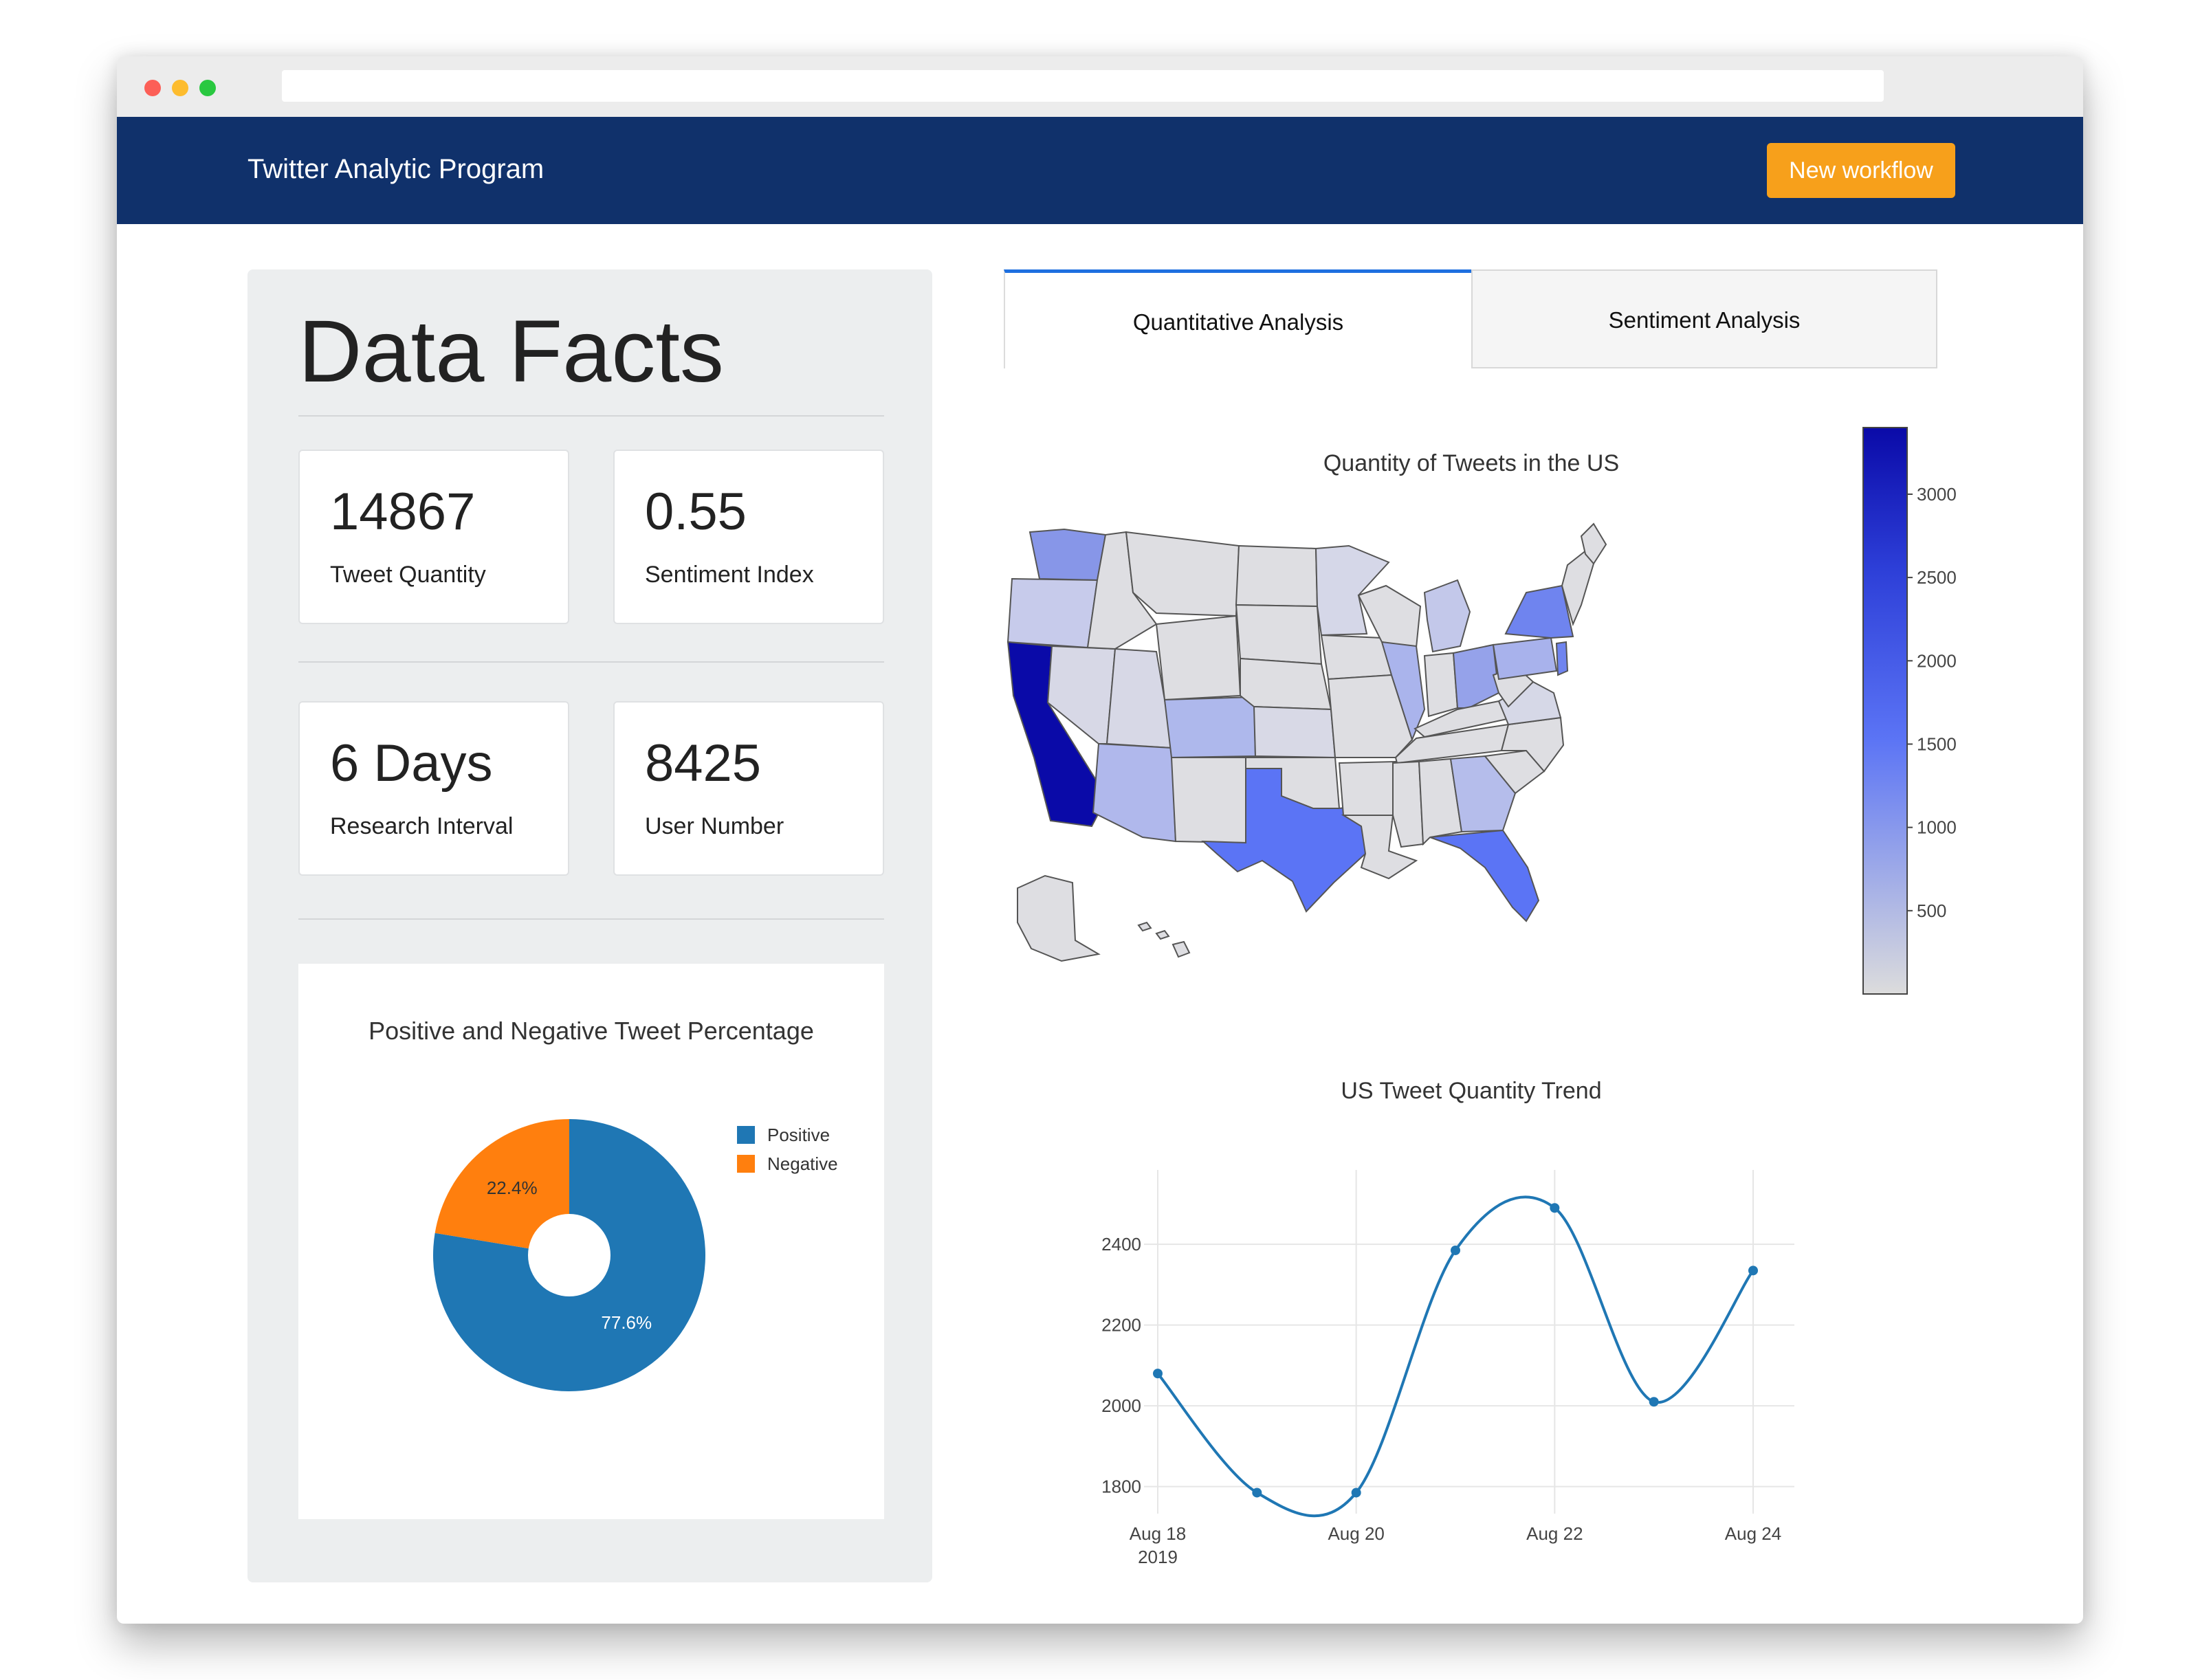 This screenshot has width=2200, height=1680. Describe the element at coordinates (1937, 660) in the screenshot. I see `colorbar-tick-label: 2000` at that location.